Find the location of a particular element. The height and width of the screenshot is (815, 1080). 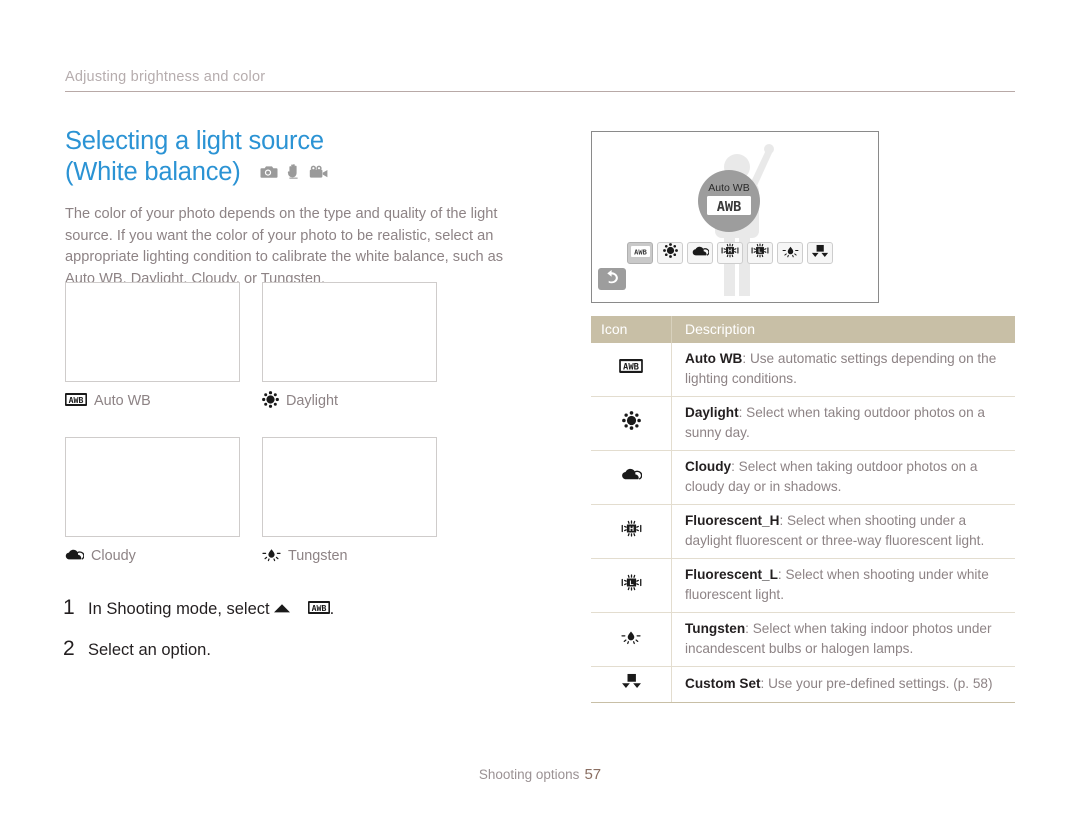

table-header-description: Description is located at coordinates (843, 329).